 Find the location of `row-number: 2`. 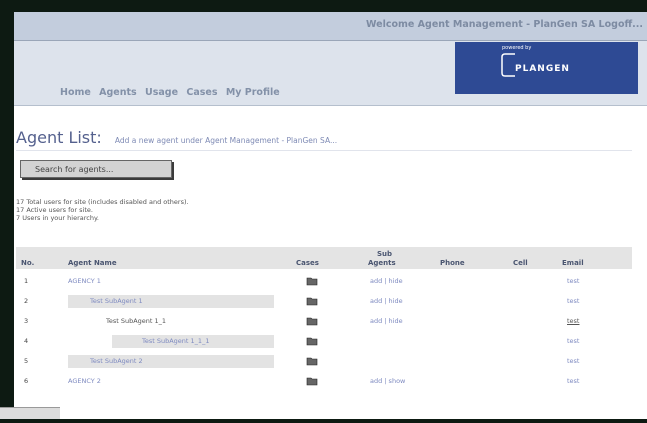

row-number: 2 is located at coordinates (26, 301).